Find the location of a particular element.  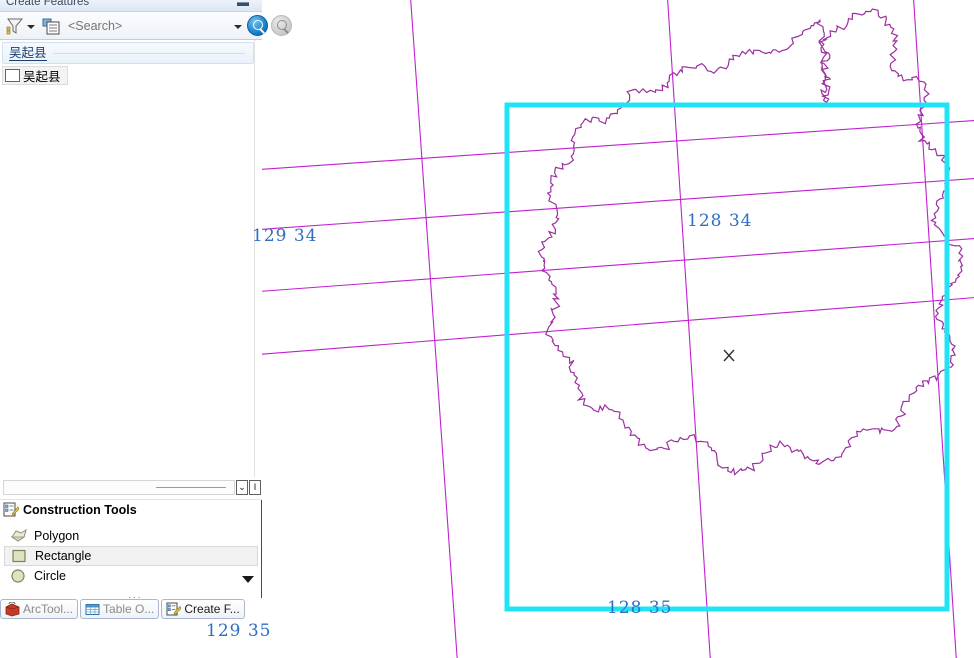

construction-tools-icon is located at coordinates (11, 510).